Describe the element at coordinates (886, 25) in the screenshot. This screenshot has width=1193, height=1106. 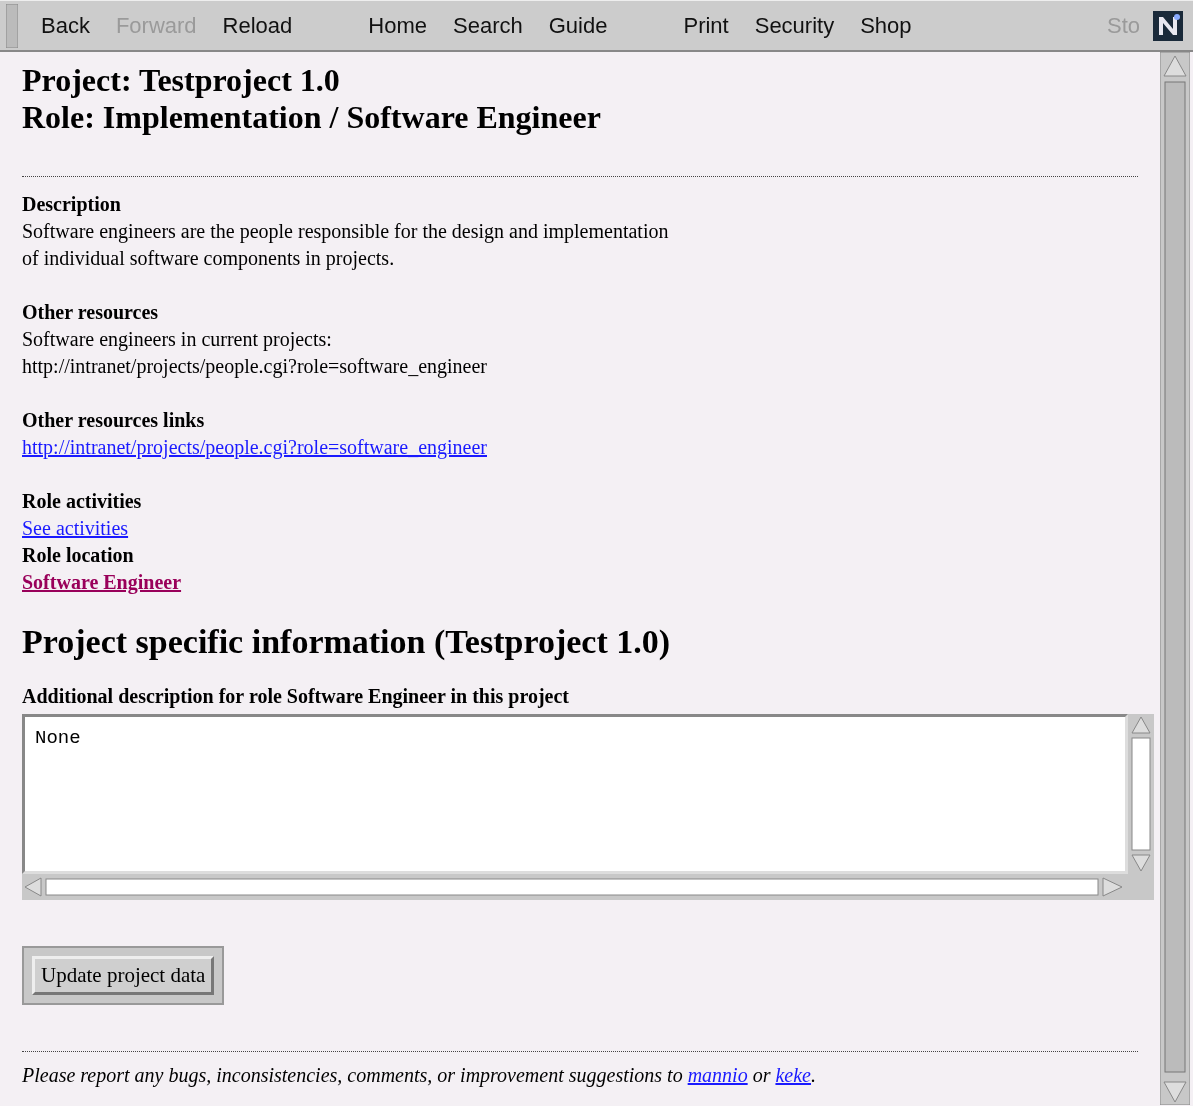
I see `toolbar-button: Shop` at that location.